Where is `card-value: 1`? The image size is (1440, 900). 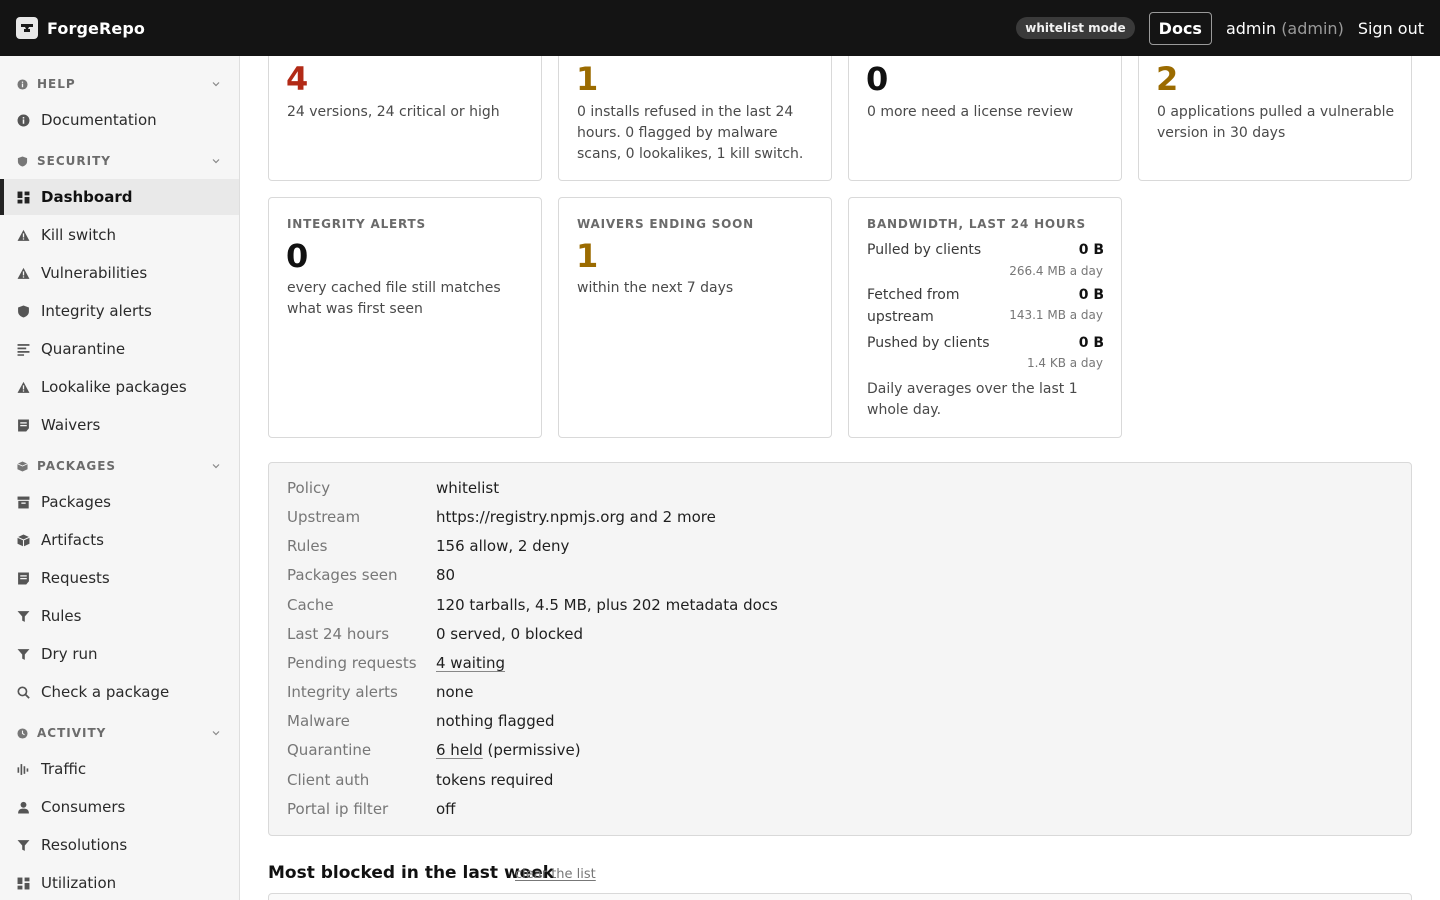 card-value: 1 is located at coordinates (587, 256).